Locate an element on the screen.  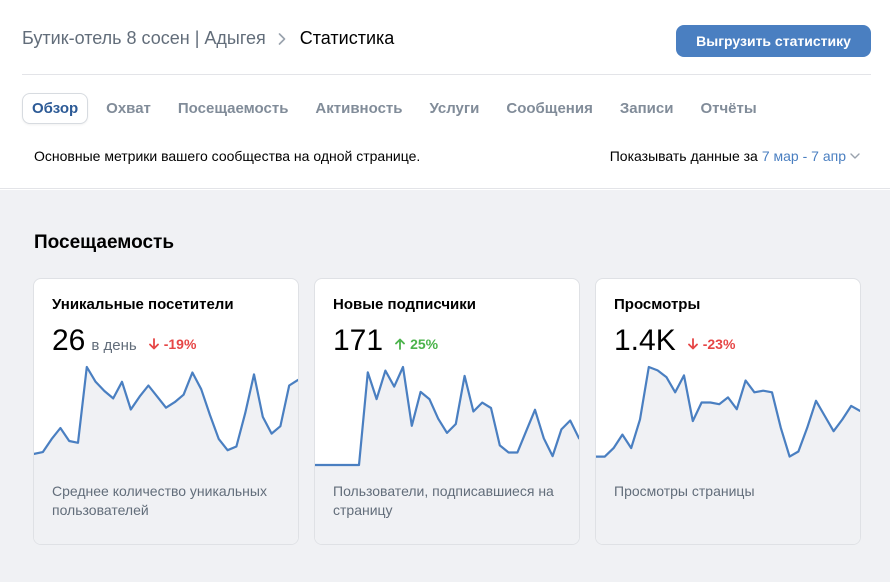
card-title: Просмотры is located at coordinates (657, 304).